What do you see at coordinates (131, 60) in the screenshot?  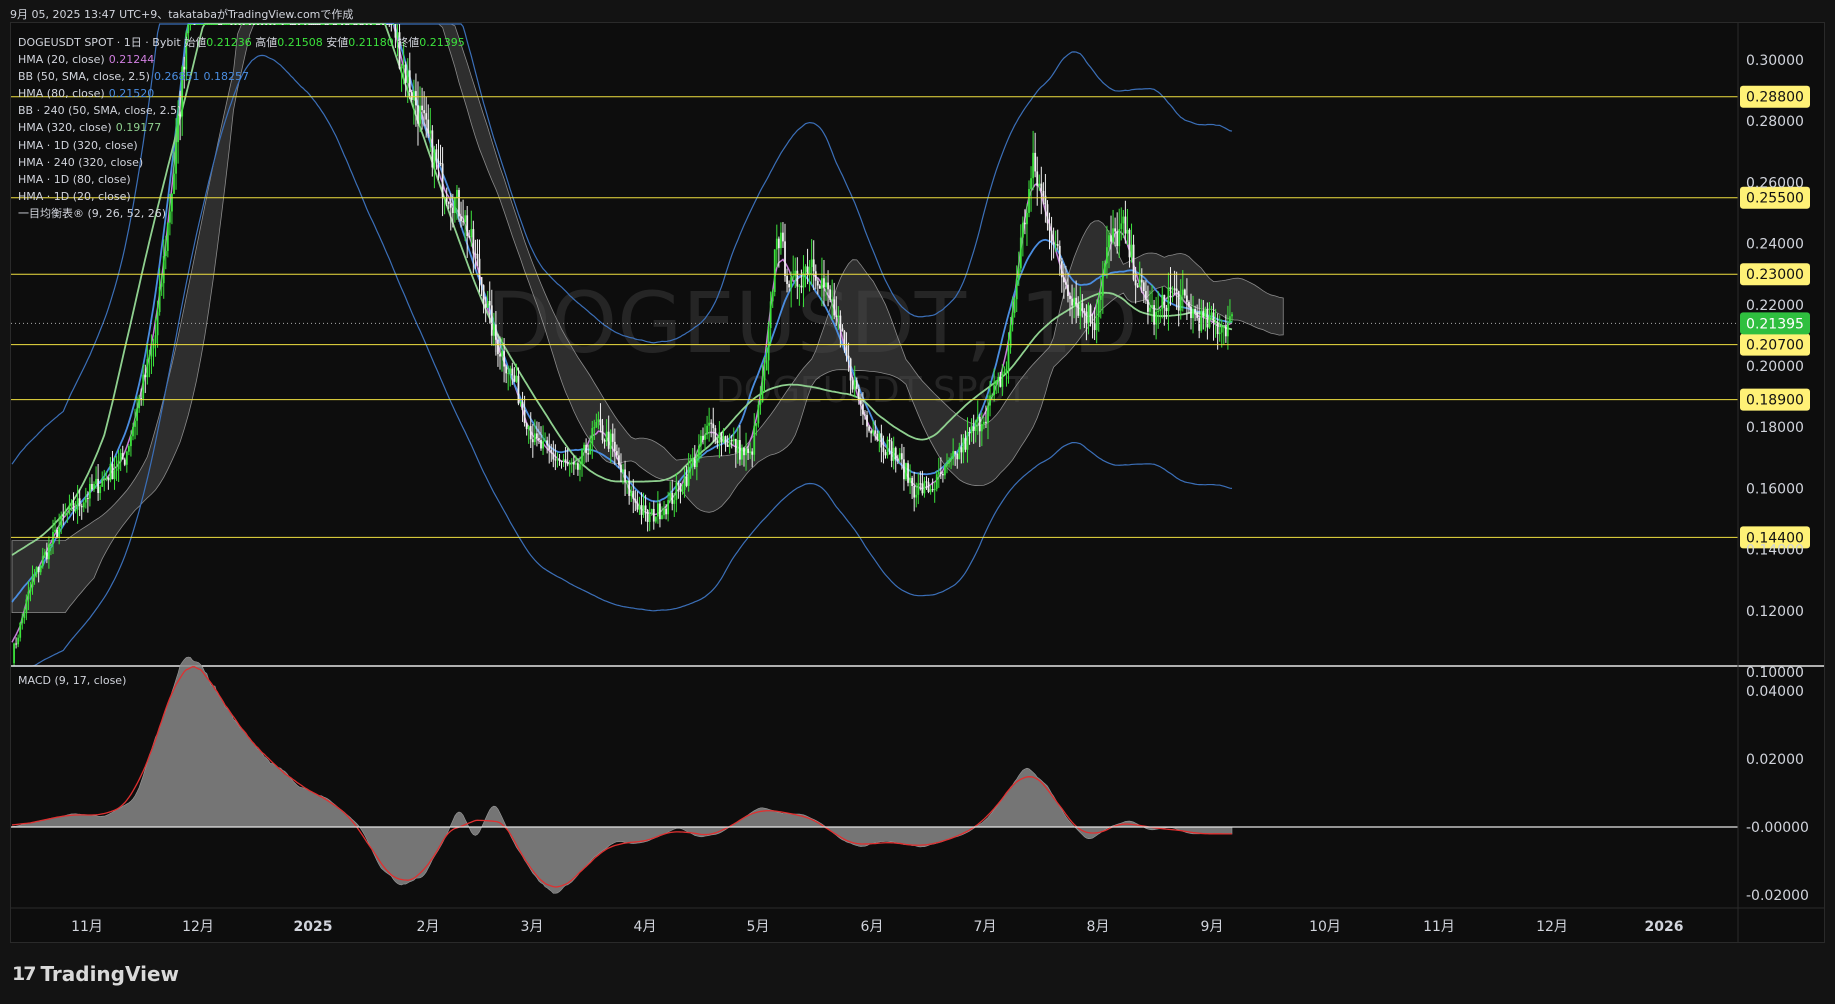 I see `legend-indicator-value: 0.21244` at bounding box center [131, 60].